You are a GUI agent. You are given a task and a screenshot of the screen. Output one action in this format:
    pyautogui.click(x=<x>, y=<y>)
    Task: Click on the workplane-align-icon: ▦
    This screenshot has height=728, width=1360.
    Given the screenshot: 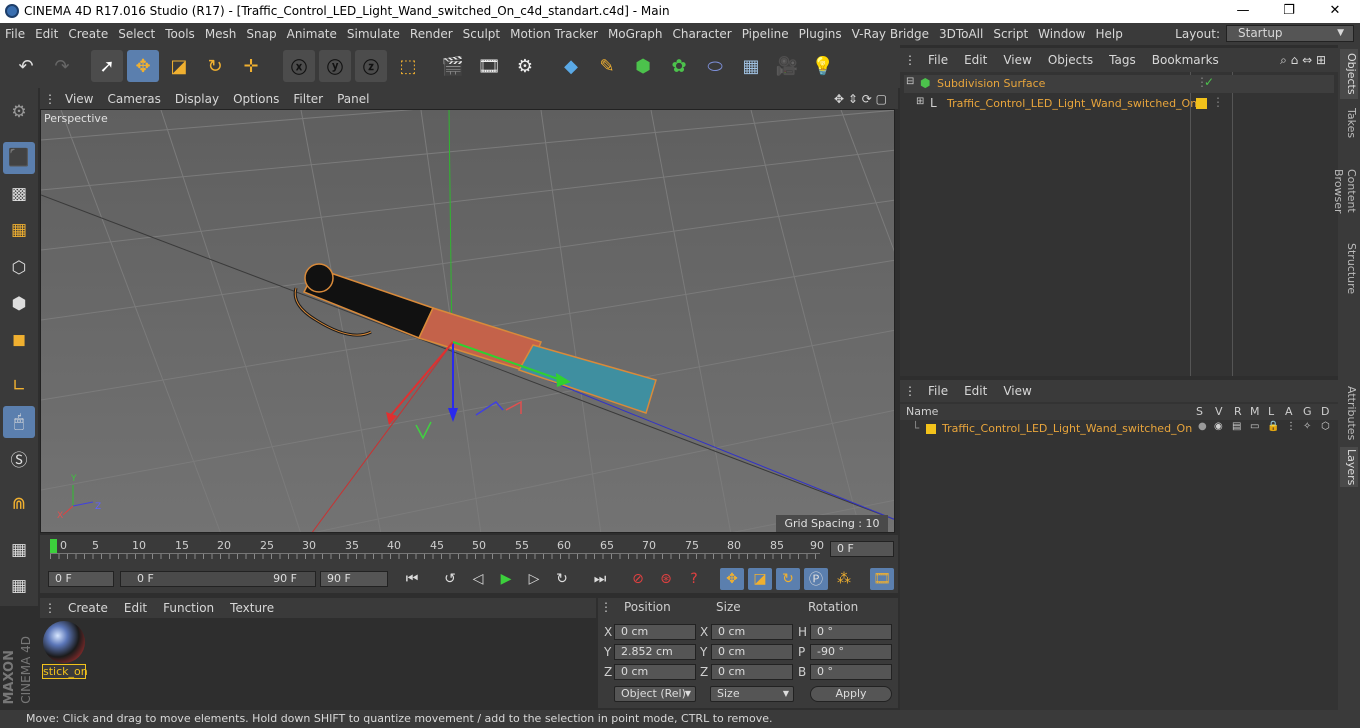 What is the action you would take?
    pyautogui.click(x=19, y=586)
    